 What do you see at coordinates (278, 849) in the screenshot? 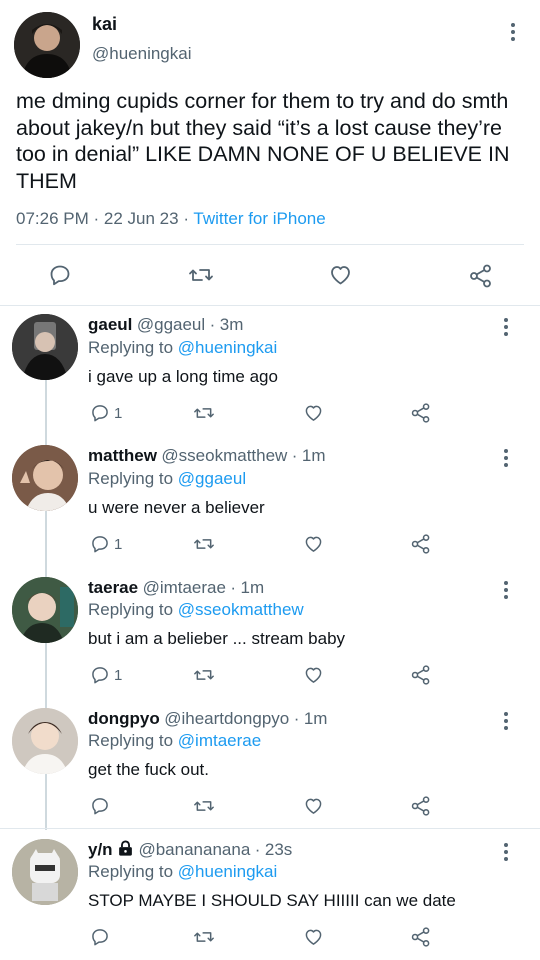
I see `reply-age: 23s` at bounding box center [278, 849].